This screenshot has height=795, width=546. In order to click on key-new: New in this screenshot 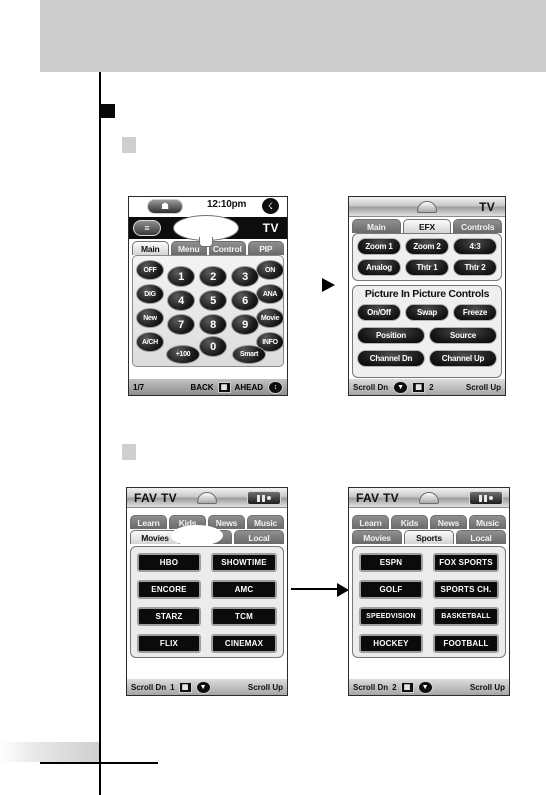, I will do `click(150, 318)`.